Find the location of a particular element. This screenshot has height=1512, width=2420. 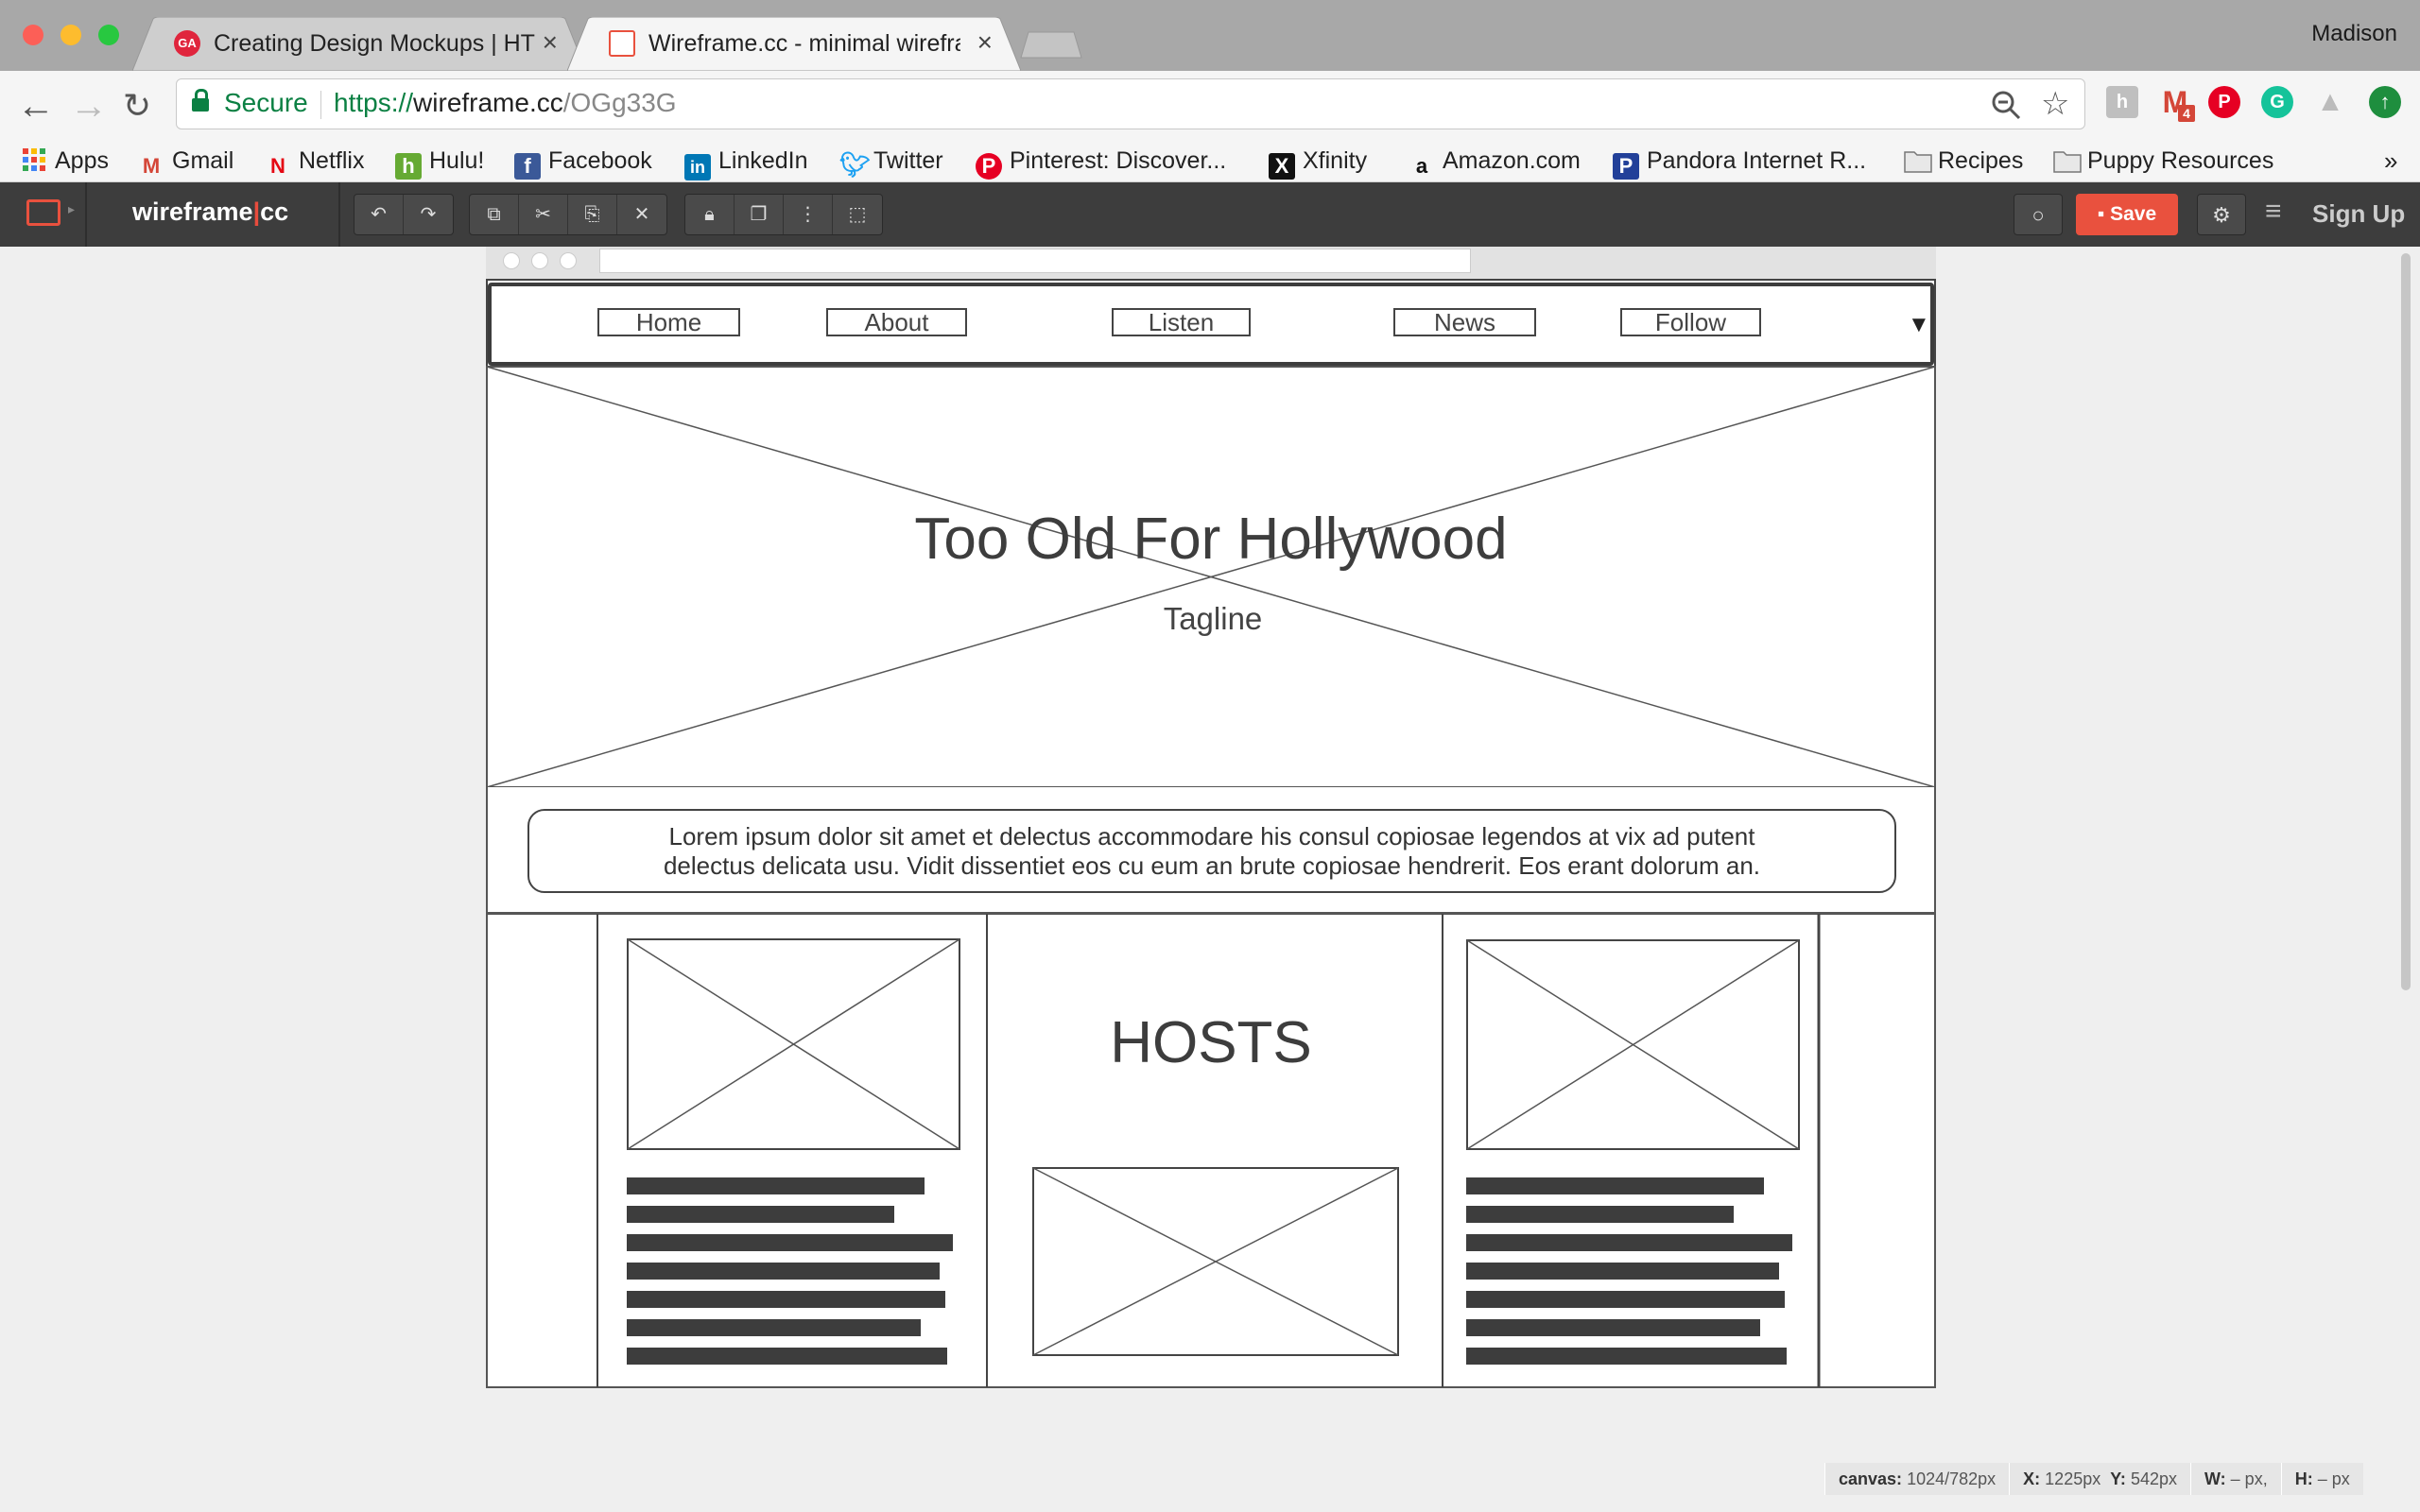

pinterest-icon: P is located at coordinates (989, 166).